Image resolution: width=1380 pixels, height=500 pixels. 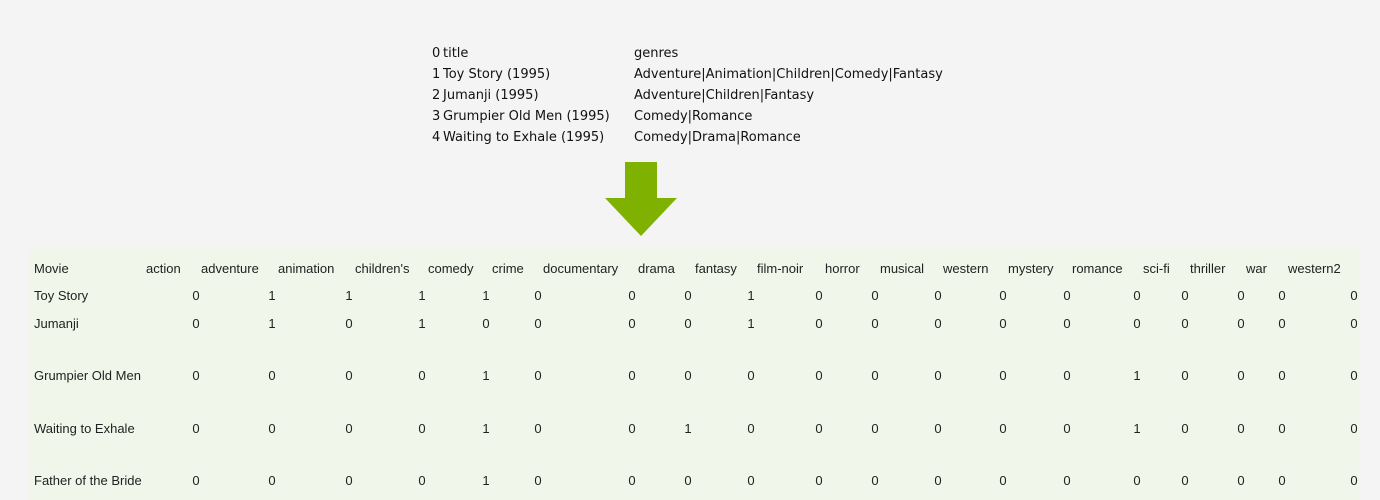 I want to click on matrix-header-genre: thriller, so click(x=1208, y=268).